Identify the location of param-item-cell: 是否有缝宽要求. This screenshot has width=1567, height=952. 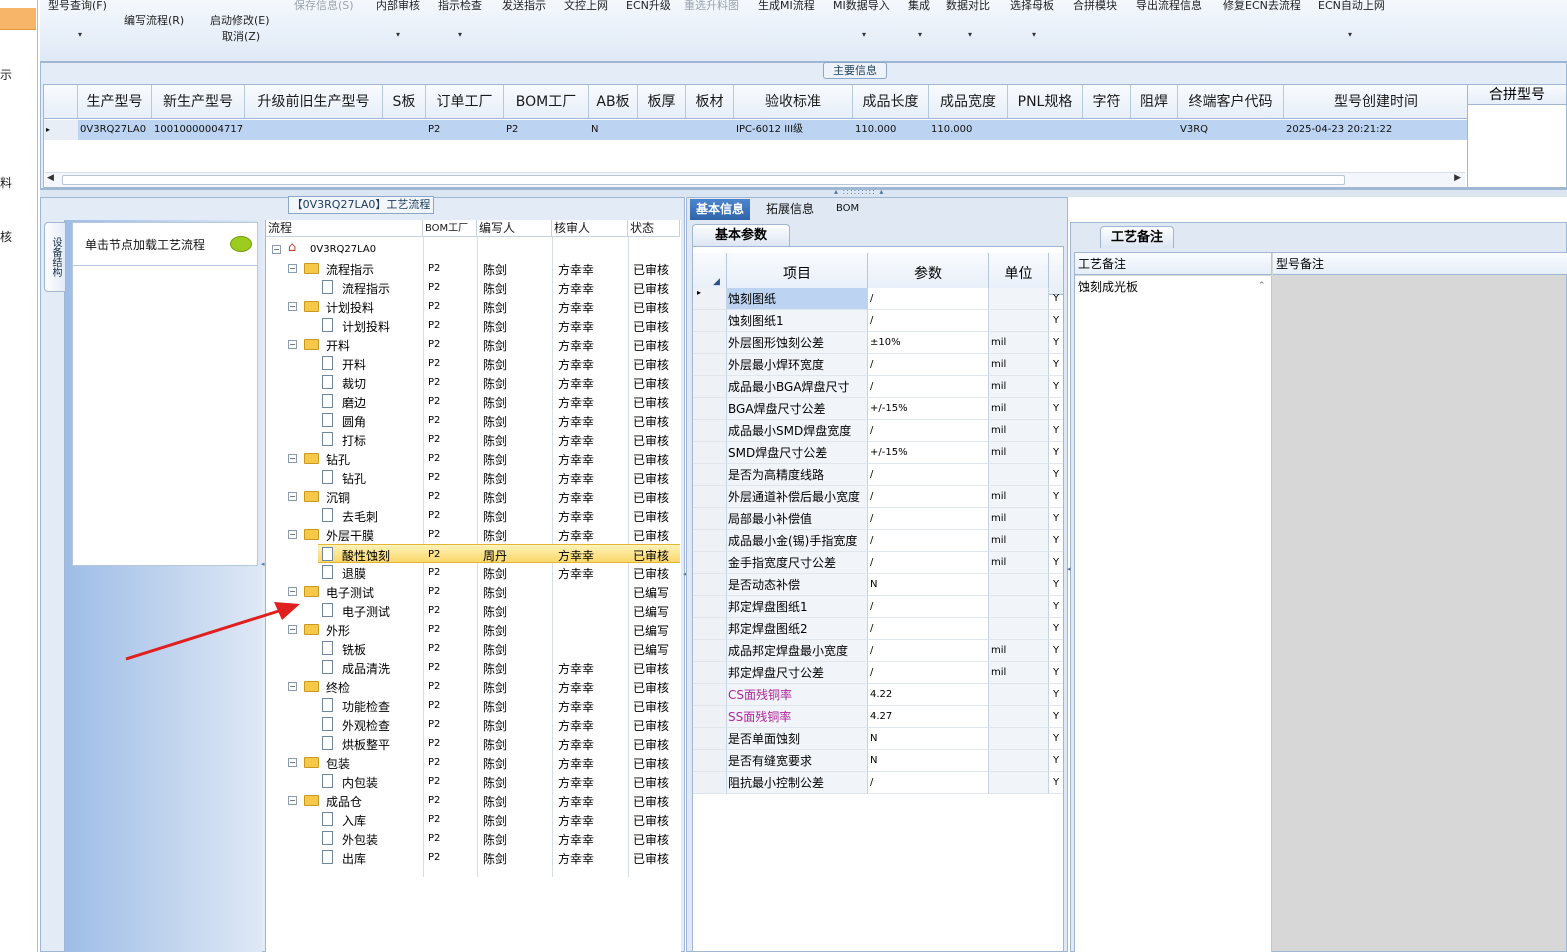
(797, 761).